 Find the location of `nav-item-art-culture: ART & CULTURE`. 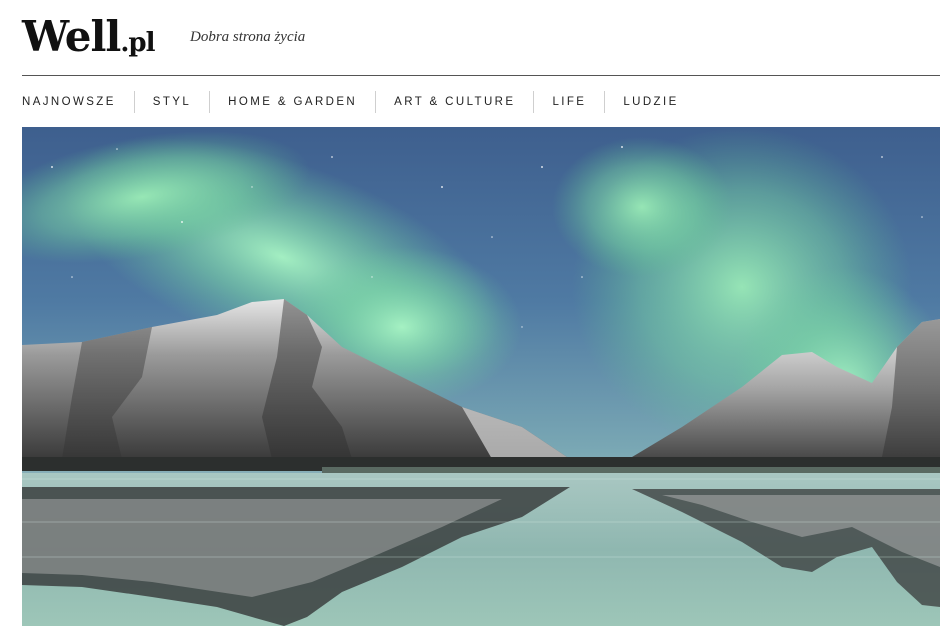

nav-item-art-culture: ART & CULTURE is located at coordinates (454, 102).